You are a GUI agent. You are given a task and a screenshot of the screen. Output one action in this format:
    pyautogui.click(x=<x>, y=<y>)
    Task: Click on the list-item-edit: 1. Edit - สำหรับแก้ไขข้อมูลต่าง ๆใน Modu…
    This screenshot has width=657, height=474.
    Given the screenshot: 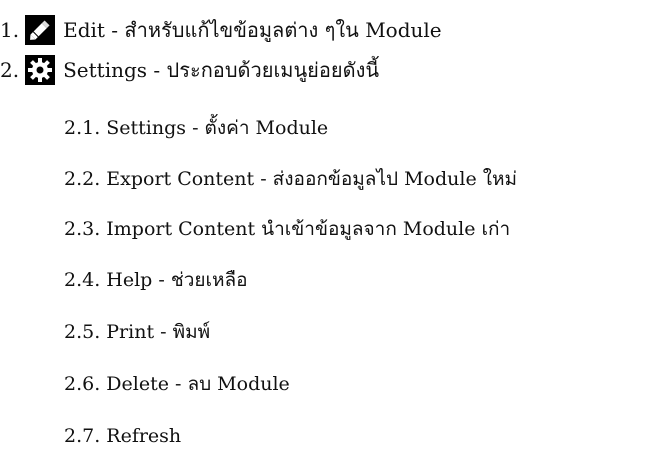 What is the action you would take?
    pyautogui.click(x=221, y=30)
    